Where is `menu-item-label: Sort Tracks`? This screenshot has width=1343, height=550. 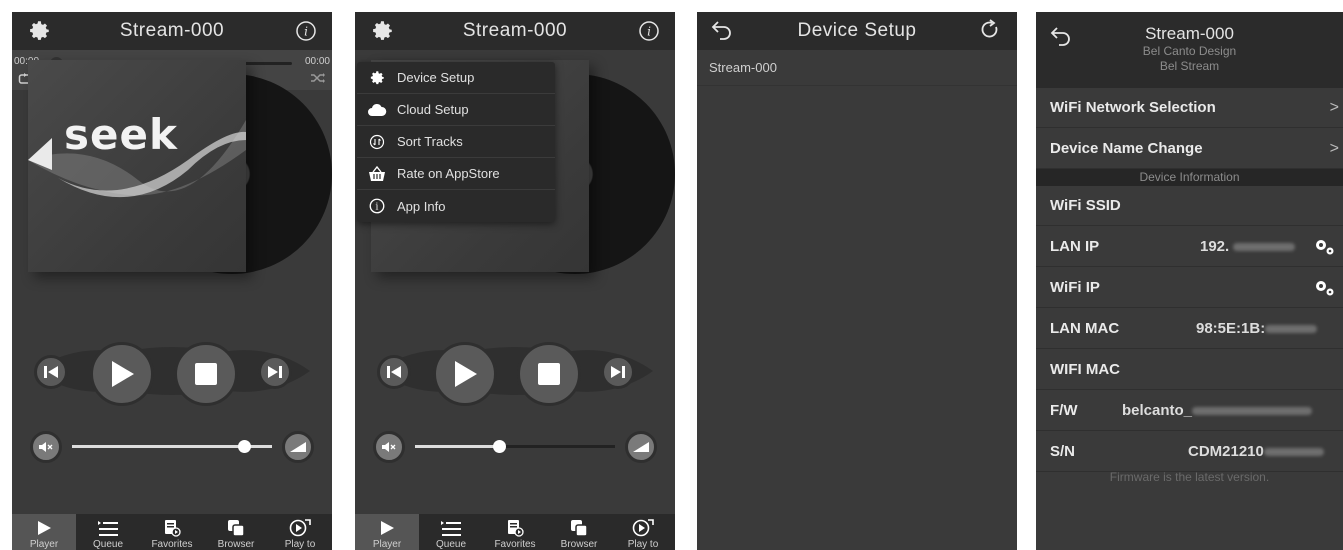 menu-item-label: Sort Tracks is located at coordinates (430, 141).